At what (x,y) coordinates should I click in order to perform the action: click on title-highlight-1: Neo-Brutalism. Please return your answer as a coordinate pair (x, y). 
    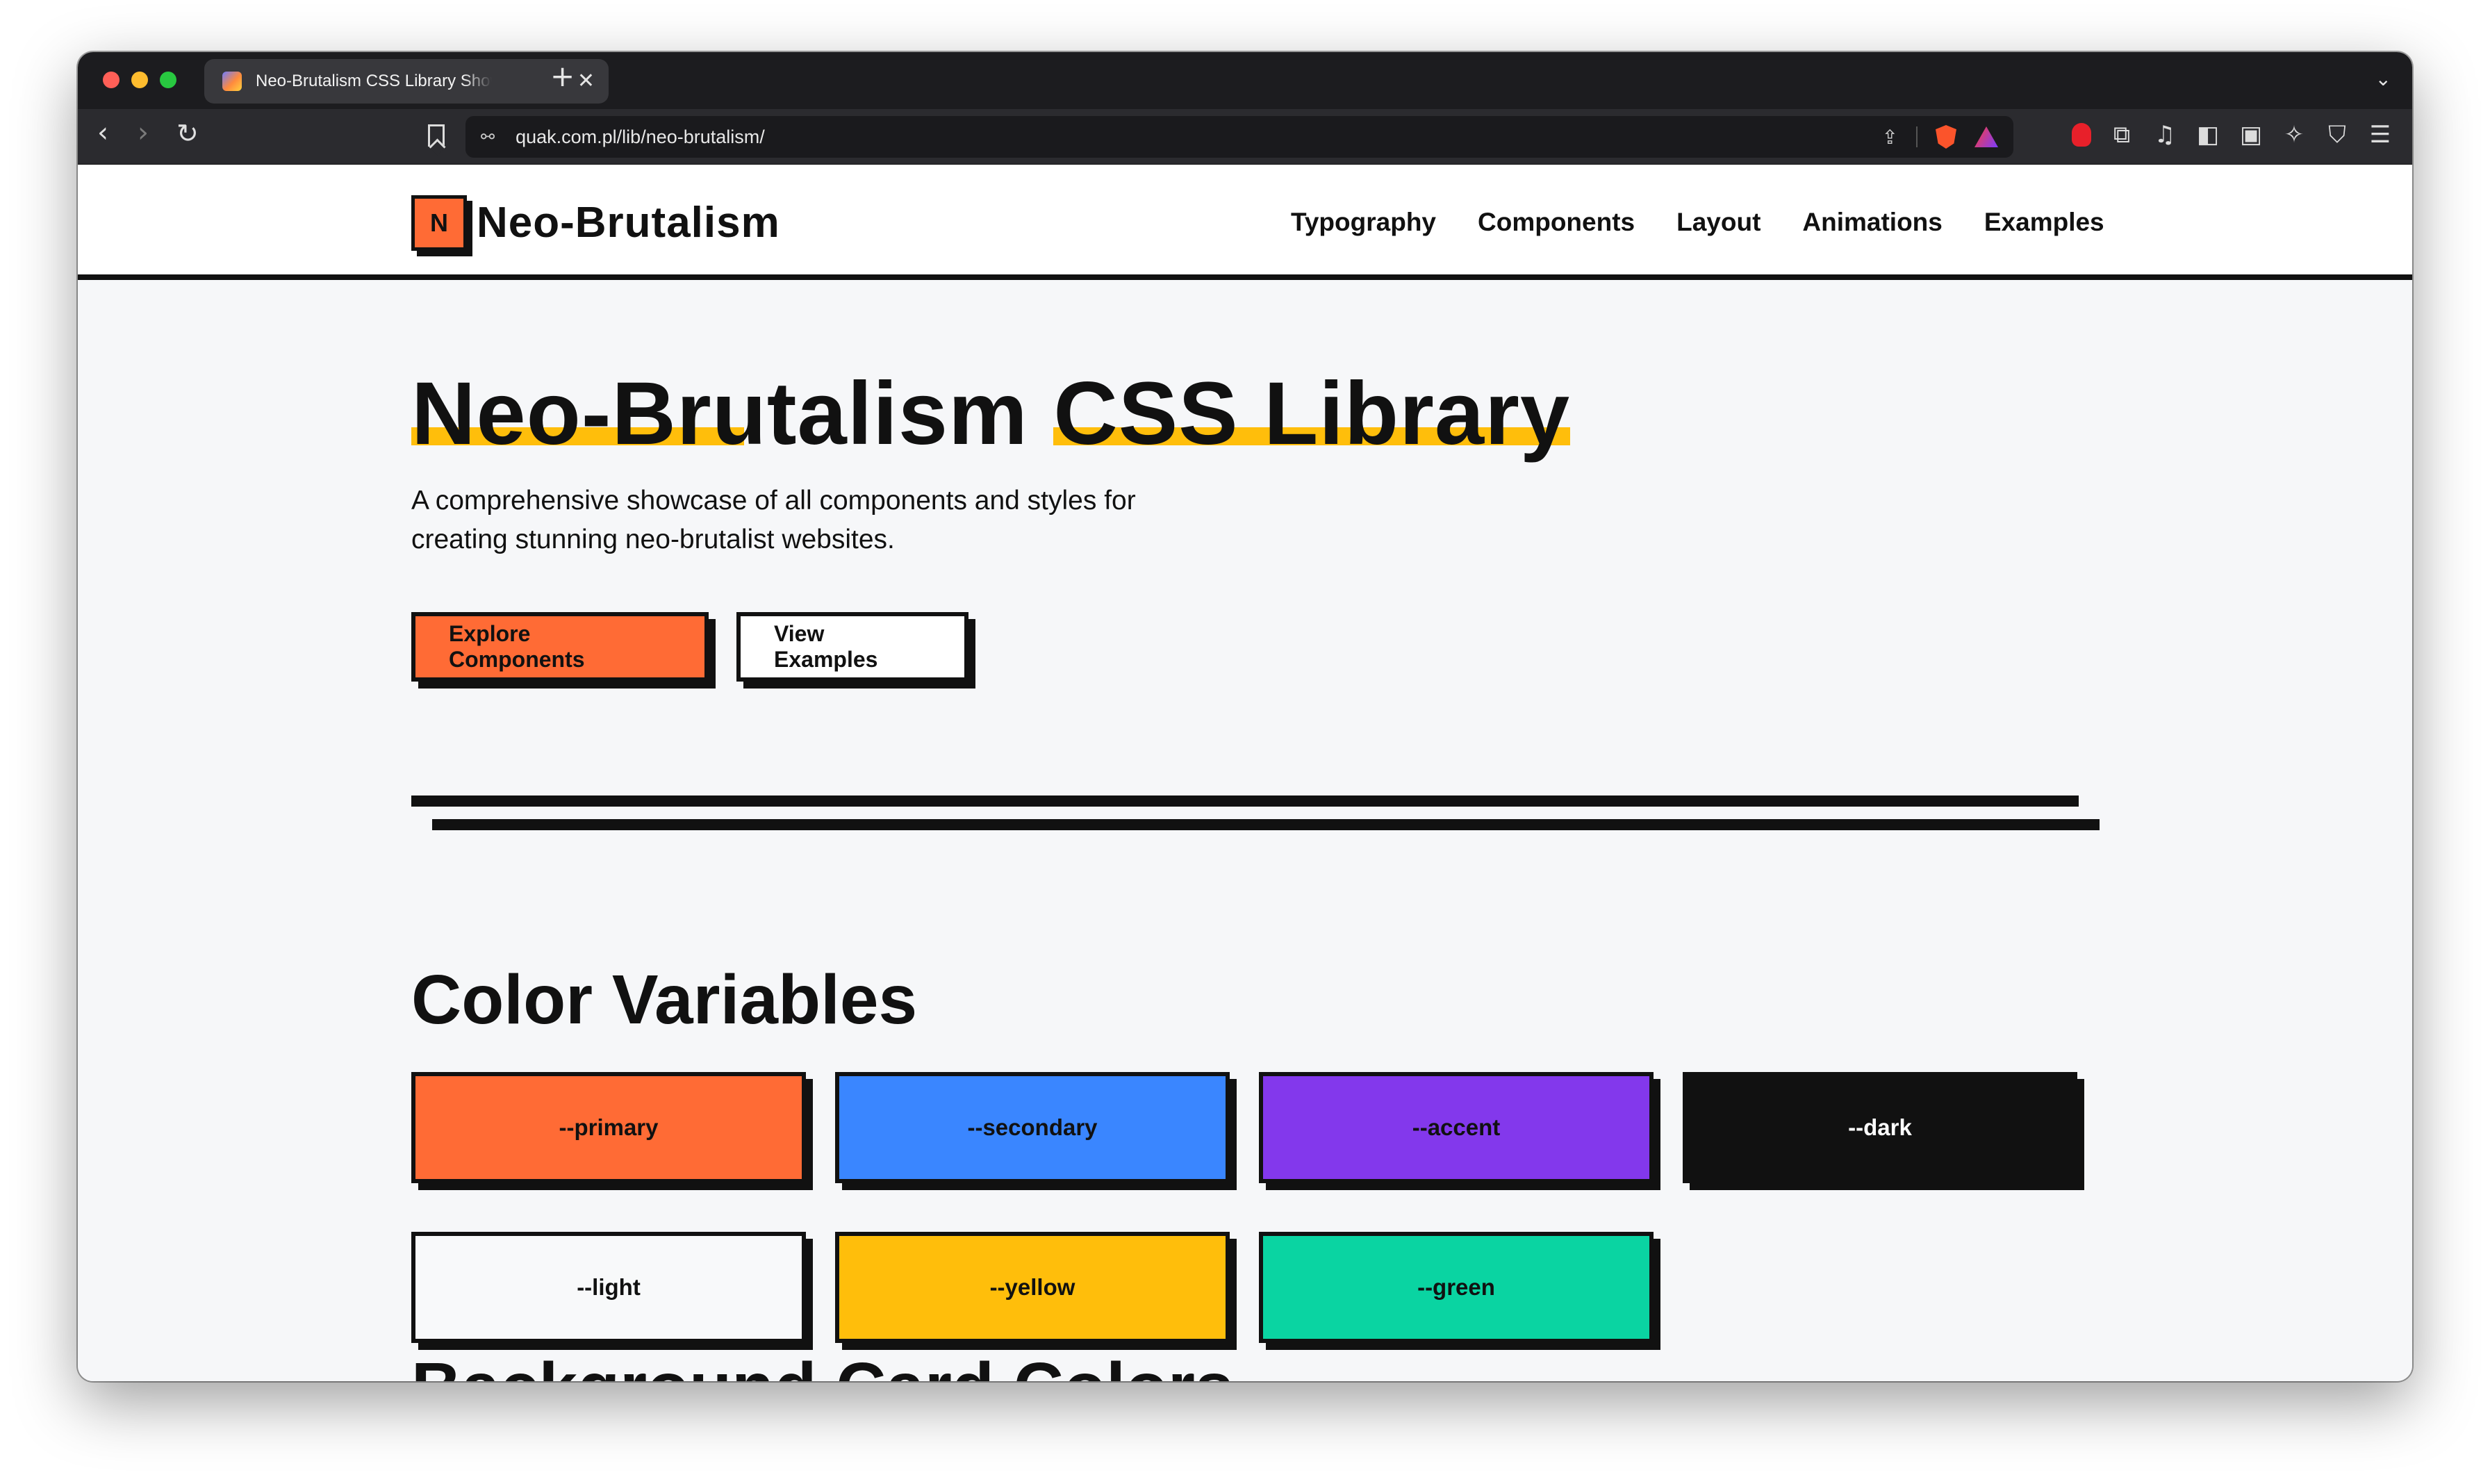
    Looking at the image, I should click on (719, 413).